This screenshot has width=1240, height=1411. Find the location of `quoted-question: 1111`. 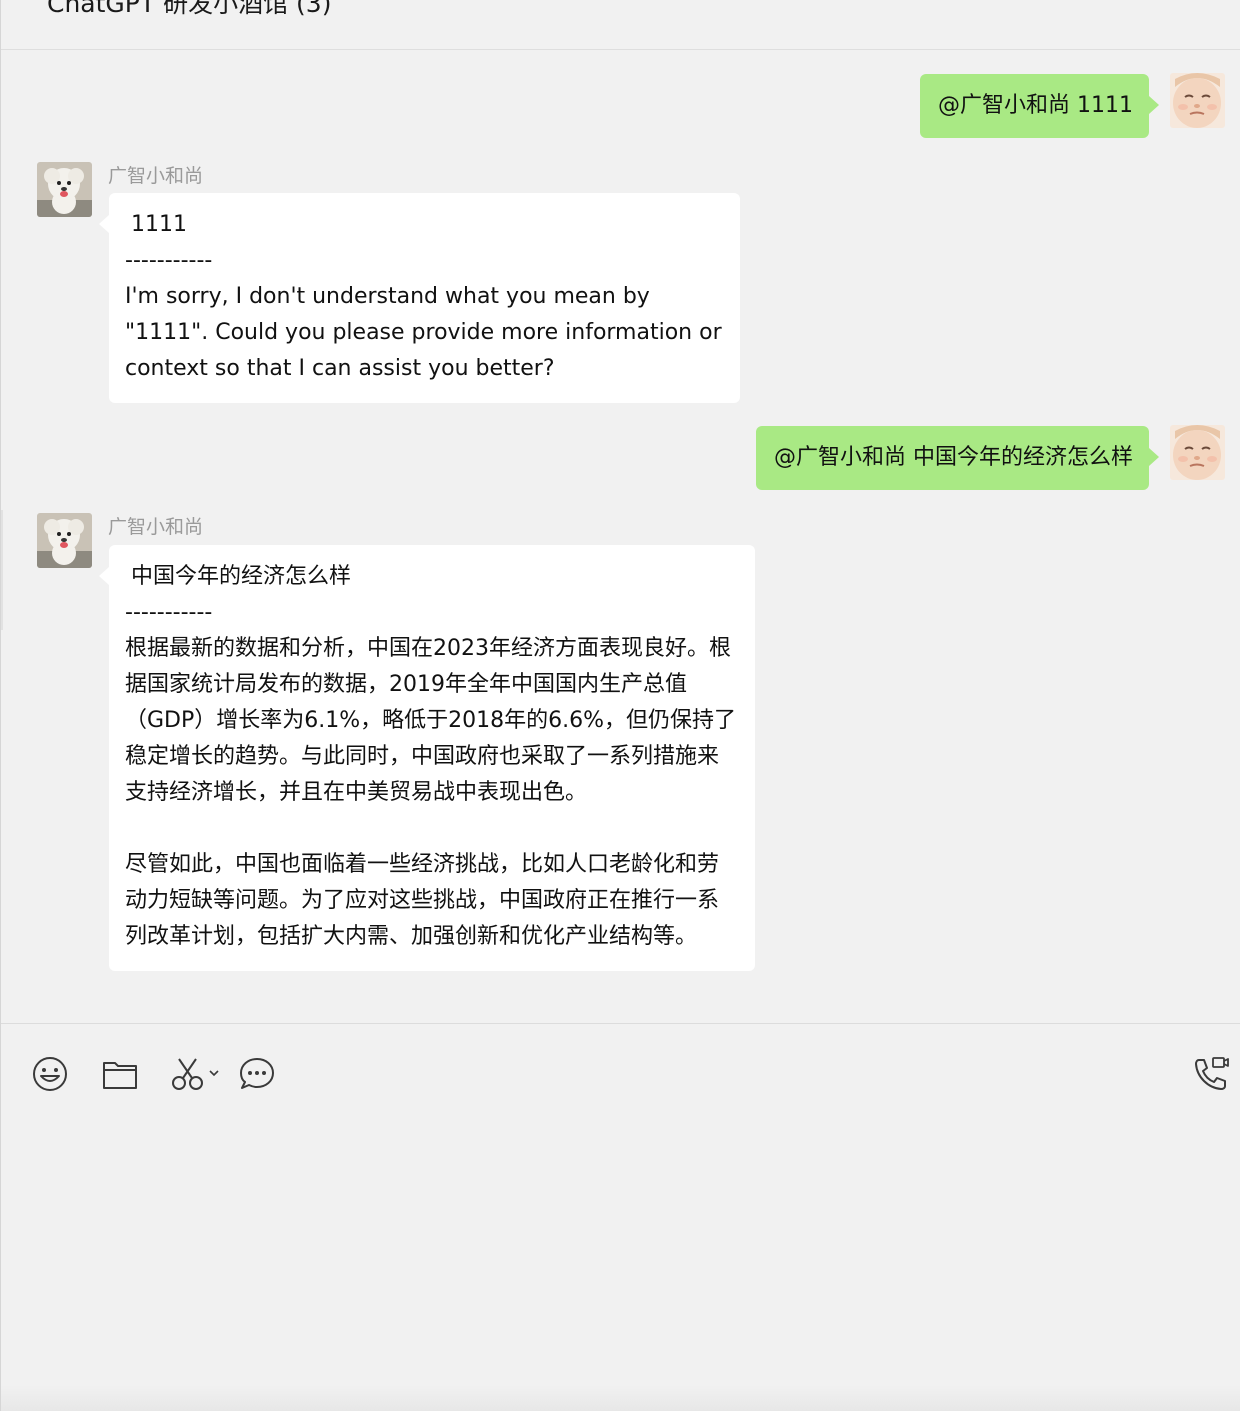

quoted-question: 1111 is located at coordinates (159, 224).